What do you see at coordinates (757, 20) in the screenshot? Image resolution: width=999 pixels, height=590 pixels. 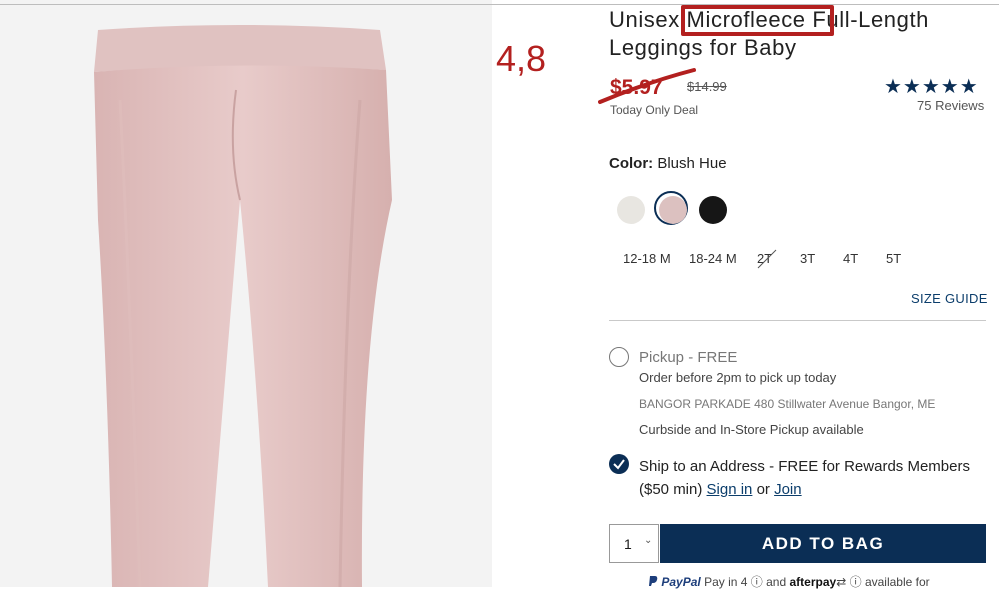 I see `highlight-box` at bounding box center [757, 20].